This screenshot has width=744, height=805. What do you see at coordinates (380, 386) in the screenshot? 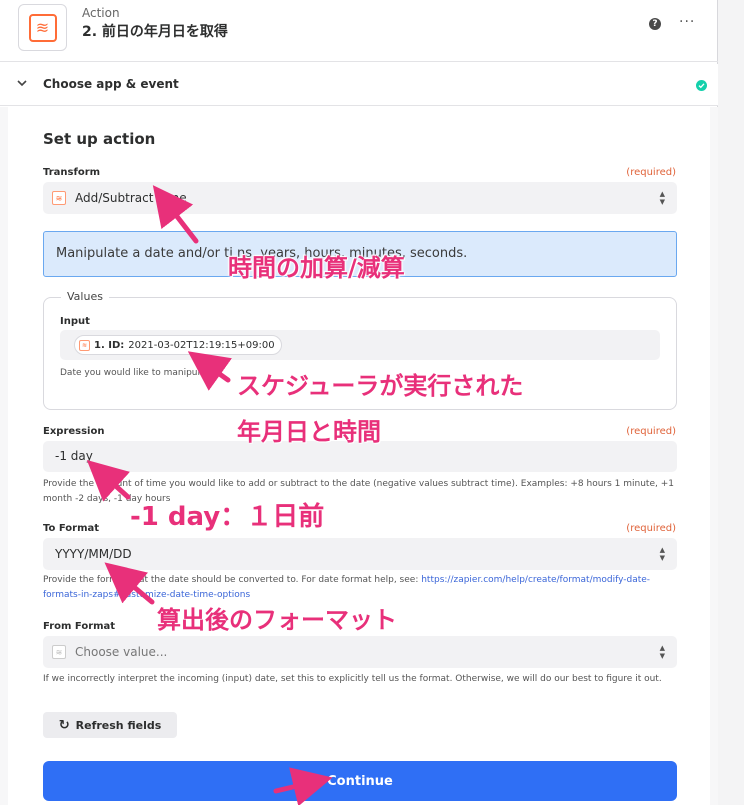
I see `annotation-scheduler: スケジューラが実行された` at bounding box center [380, 386].